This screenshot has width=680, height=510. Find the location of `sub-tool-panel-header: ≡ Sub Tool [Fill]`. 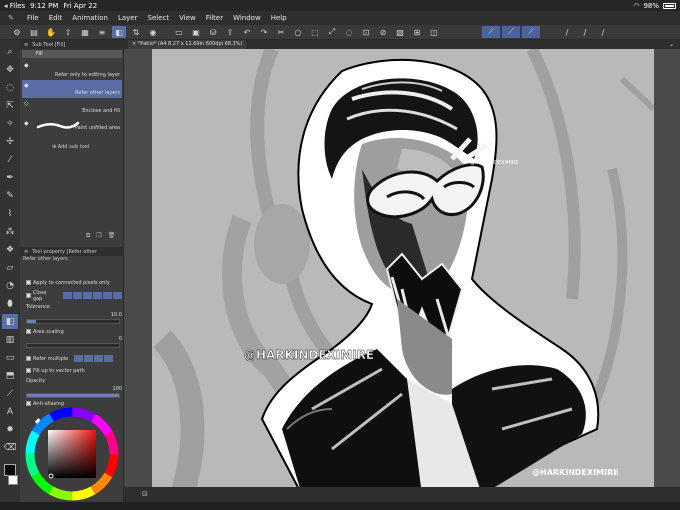

sub-tool-panel-header: ≡ Sub Tool [Fill] is located at coordinates (72, 44).